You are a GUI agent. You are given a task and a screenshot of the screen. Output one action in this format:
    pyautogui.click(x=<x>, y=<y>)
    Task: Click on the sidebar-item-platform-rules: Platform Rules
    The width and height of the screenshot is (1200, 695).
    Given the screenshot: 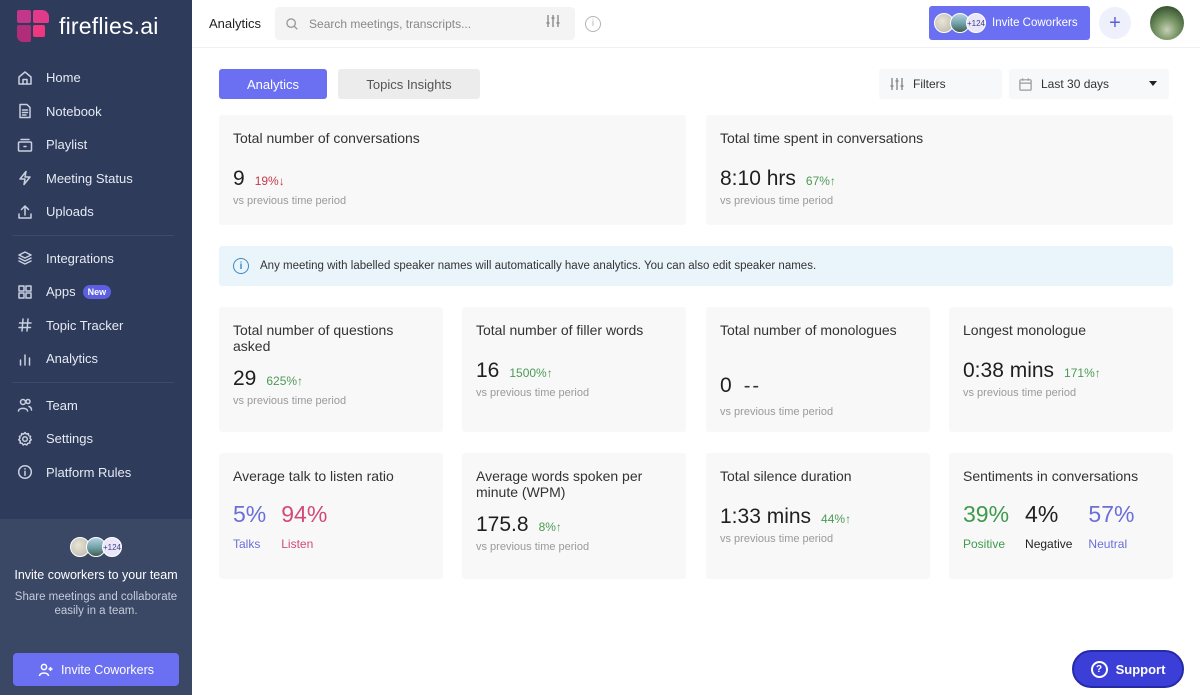 What is the action you would take?
    pyautogui.click(x=96, y=473)
    